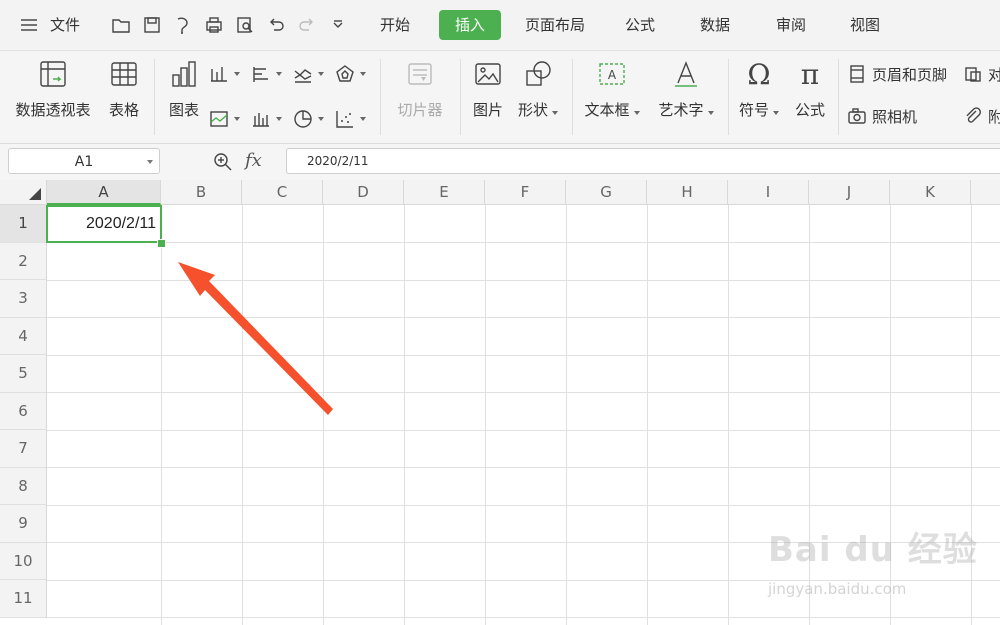  What do you see at coordinates (758, 74) in the screenshot?
I see `omega-icon: Ω` at bounding box center [758, 74].